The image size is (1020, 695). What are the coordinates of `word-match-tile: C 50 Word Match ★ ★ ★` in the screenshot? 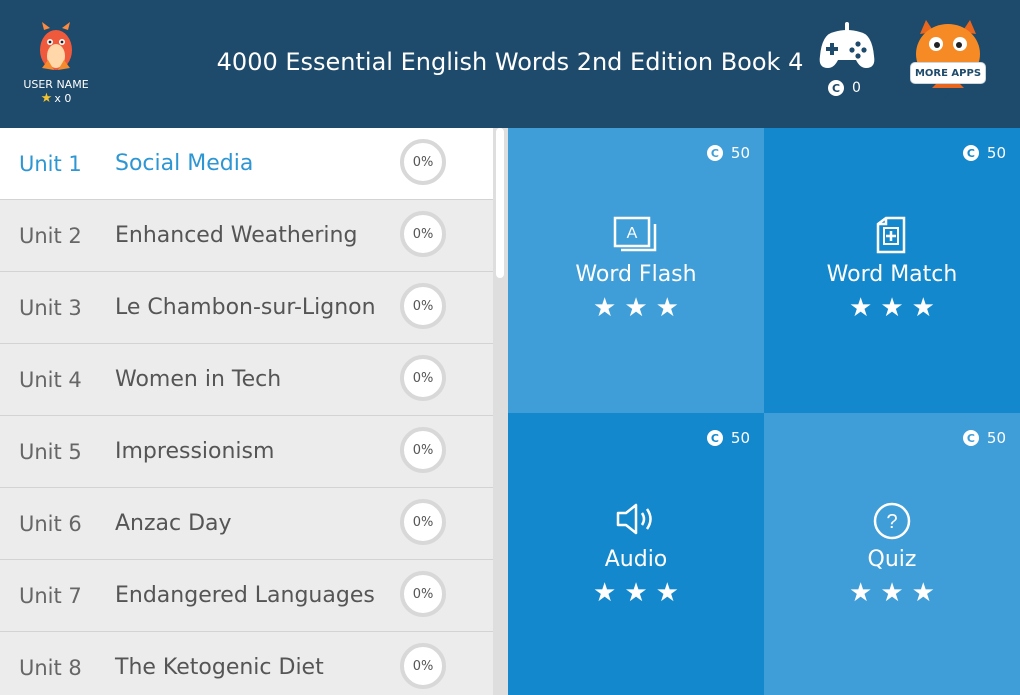 It's located at (892, 270).